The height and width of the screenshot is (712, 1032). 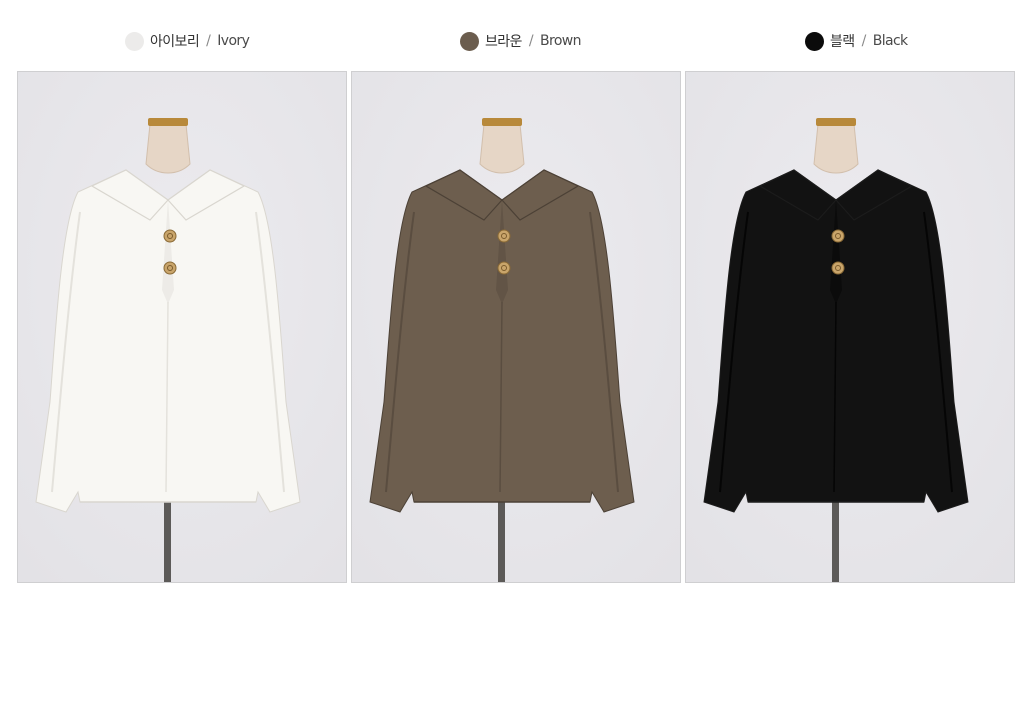 What do you see at coordinates (175, 42) in the screenshot?
I see `color-name-ko: 아이보리` at bounding box center [175, 42].